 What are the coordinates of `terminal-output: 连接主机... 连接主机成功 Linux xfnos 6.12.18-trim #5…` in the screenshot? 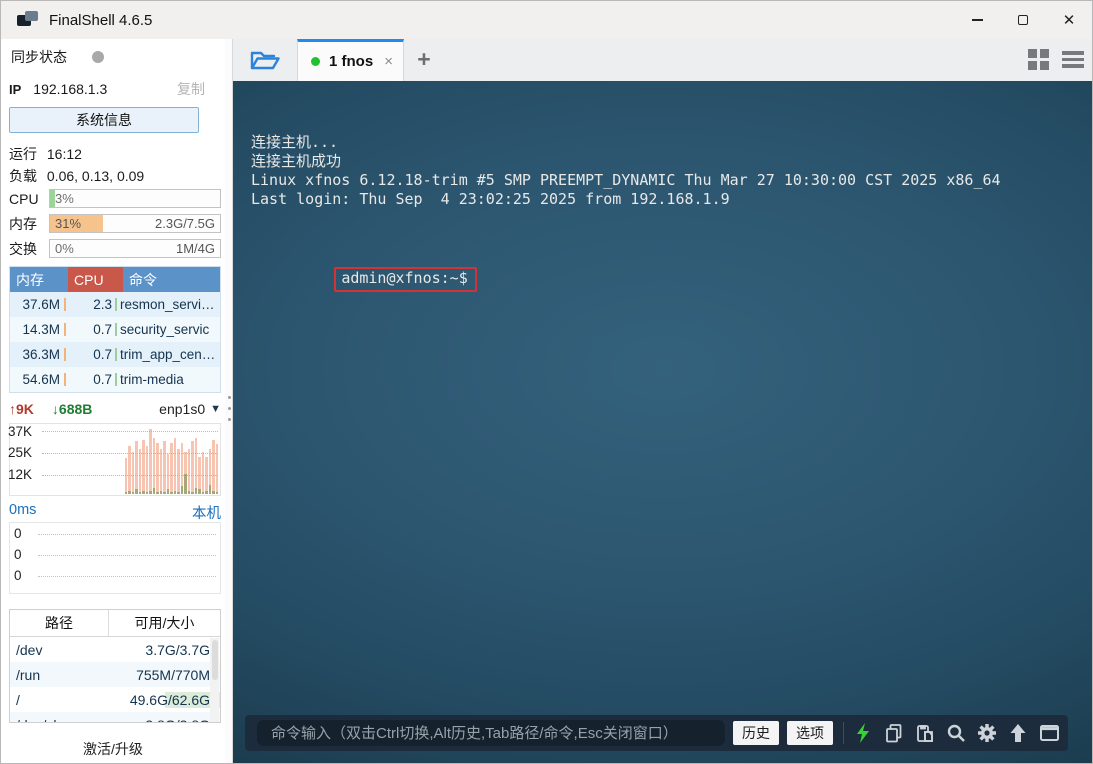 It's located at (626, 171).